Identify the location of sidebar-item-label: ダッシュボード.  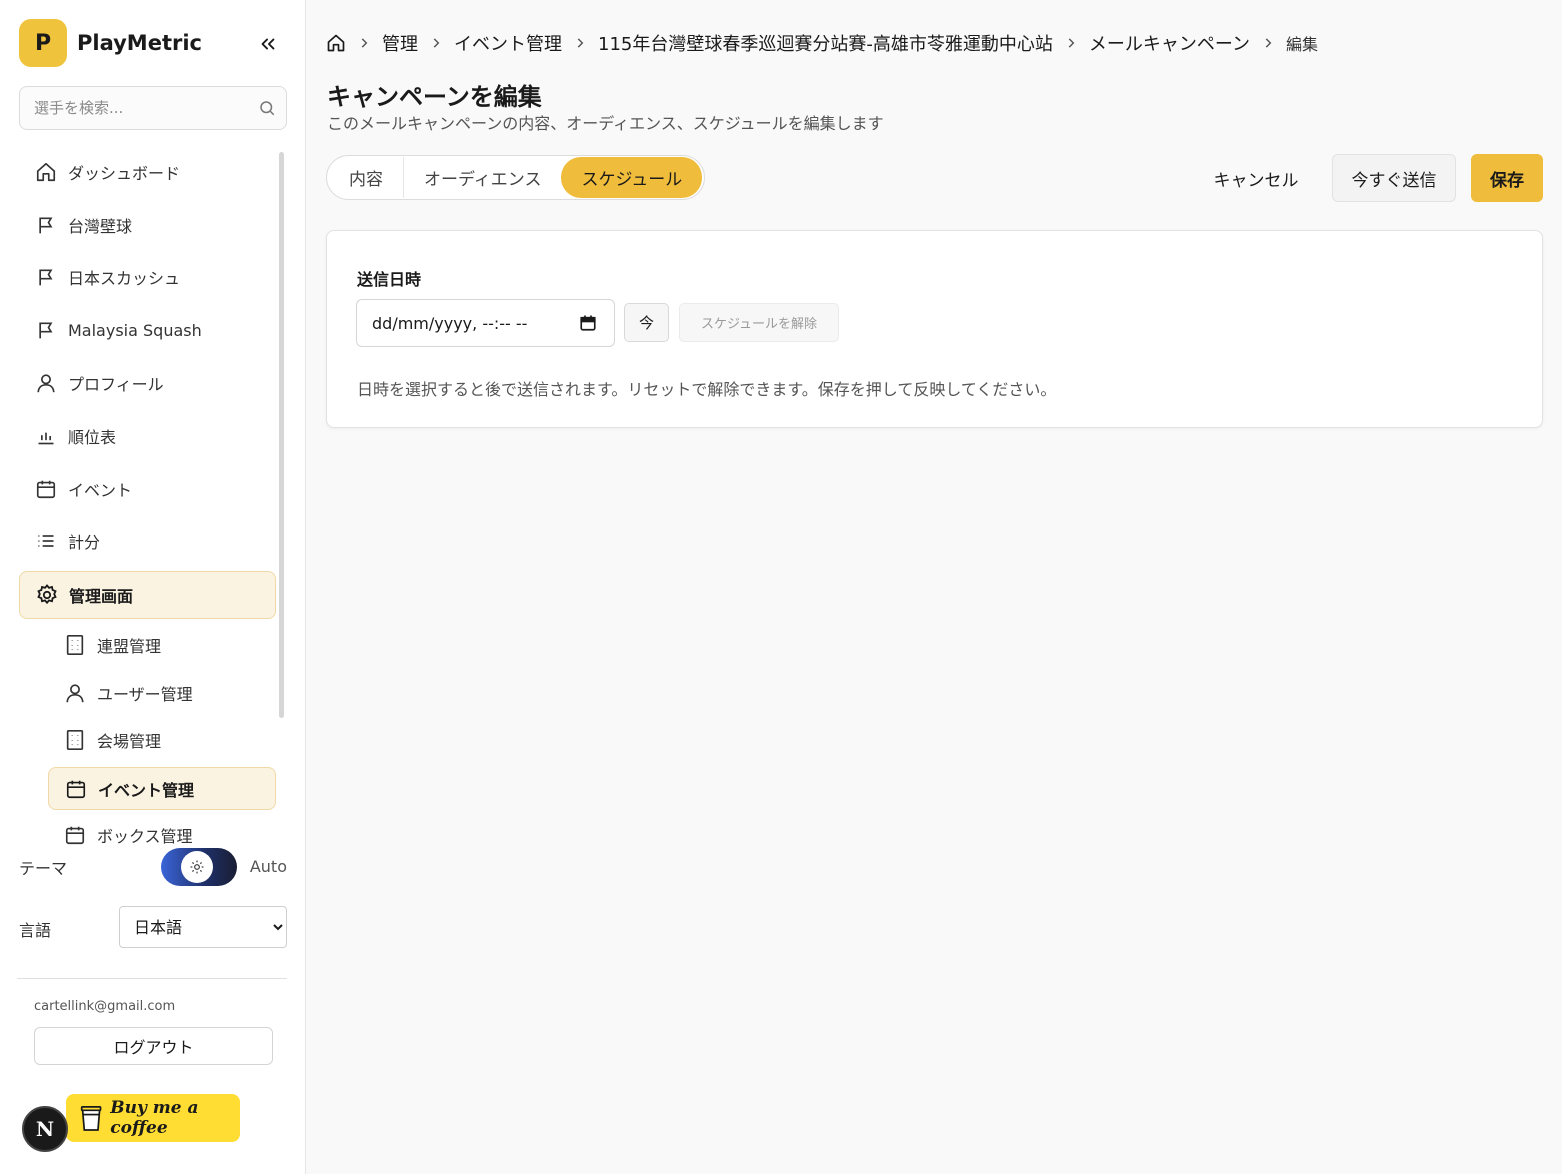
(124, 173).